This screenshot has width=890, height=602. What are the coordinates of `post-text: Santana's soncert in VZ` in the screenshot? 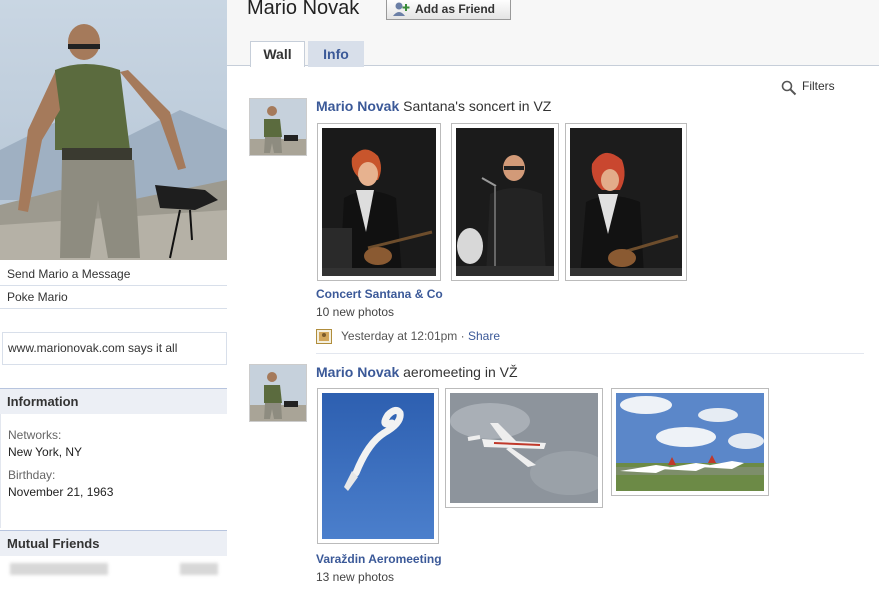 It's located at (477, 106).